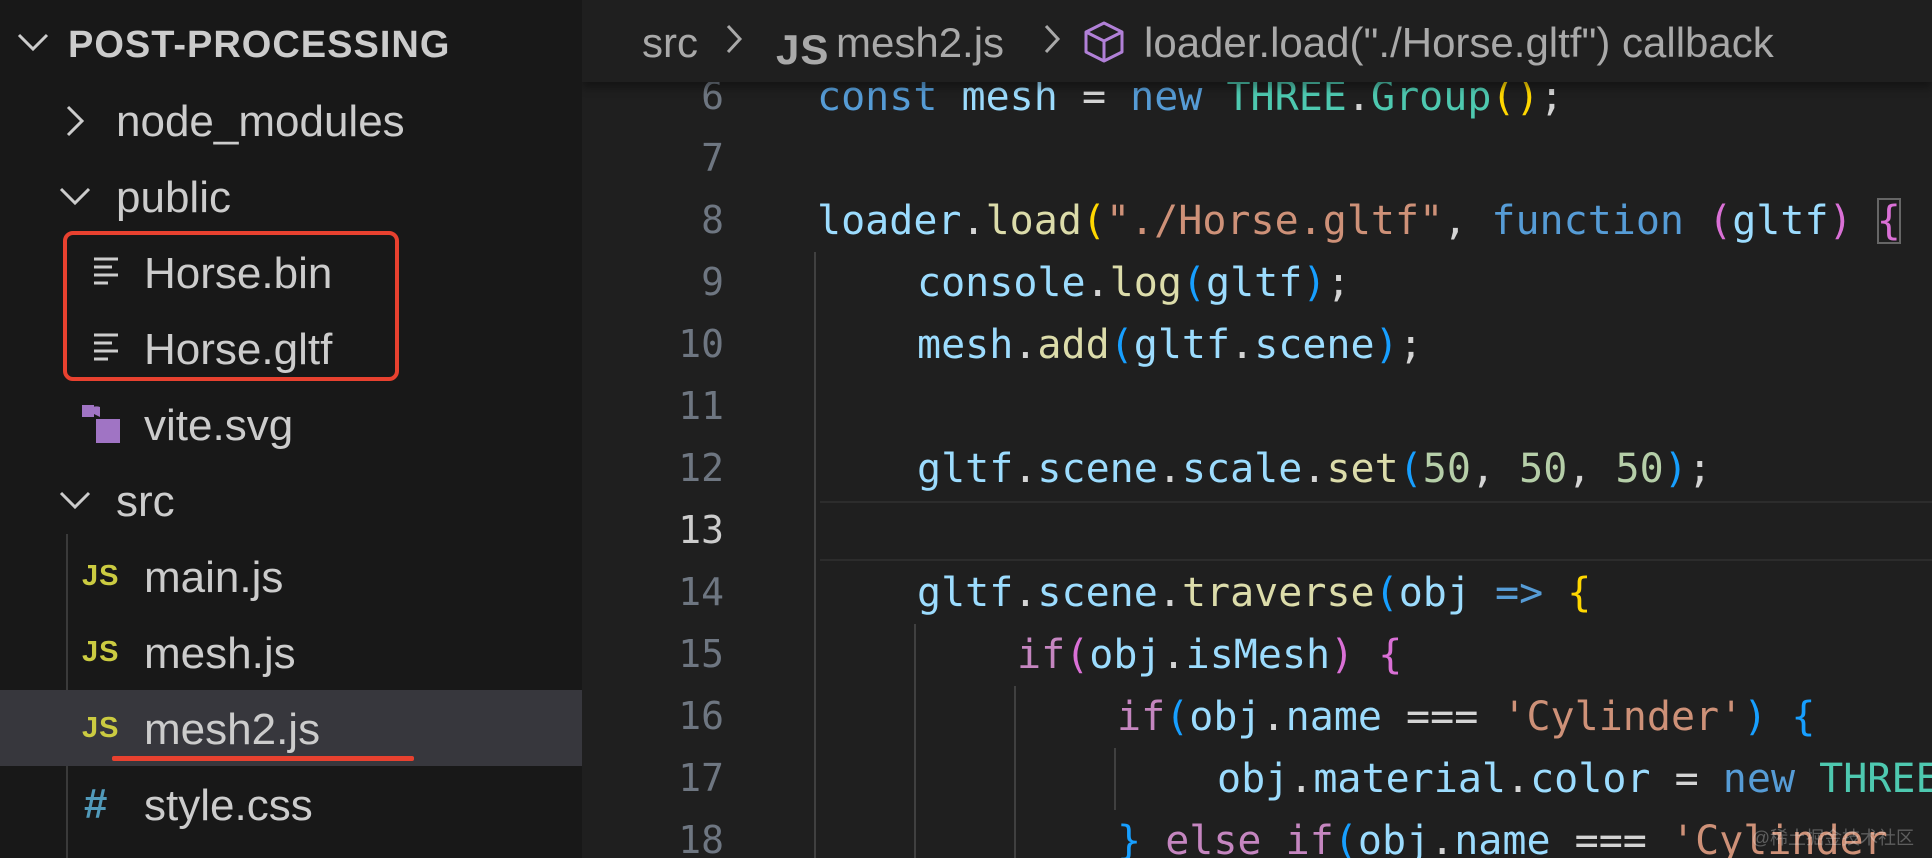  I want to click on line-number: 18, so click(701, 838).